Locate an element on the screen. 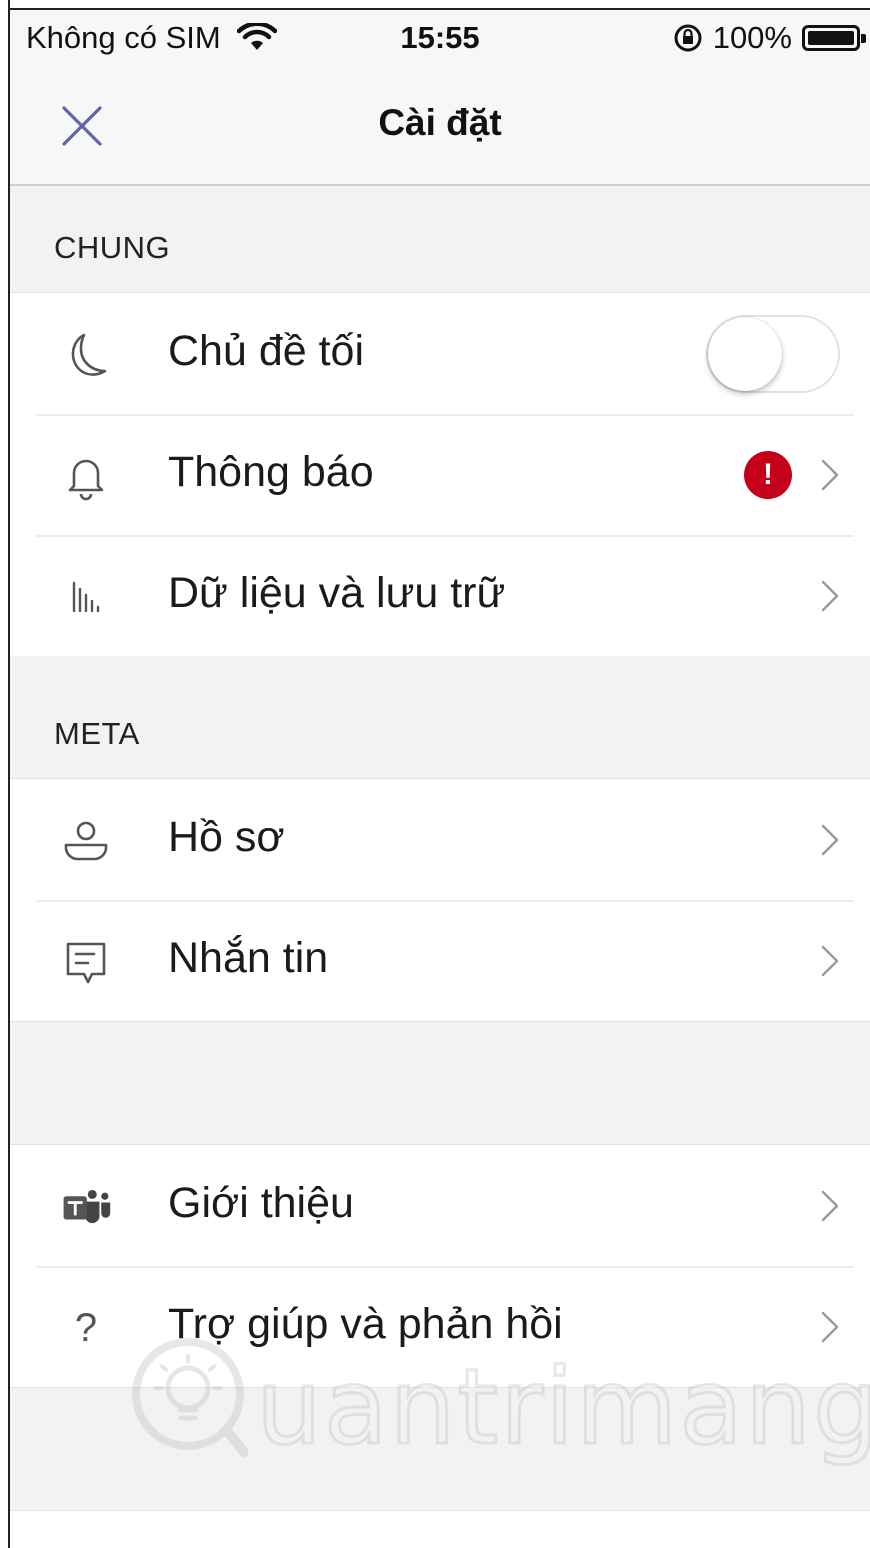  row-about: Giới thiệu is located at coordinates (440, 1205).